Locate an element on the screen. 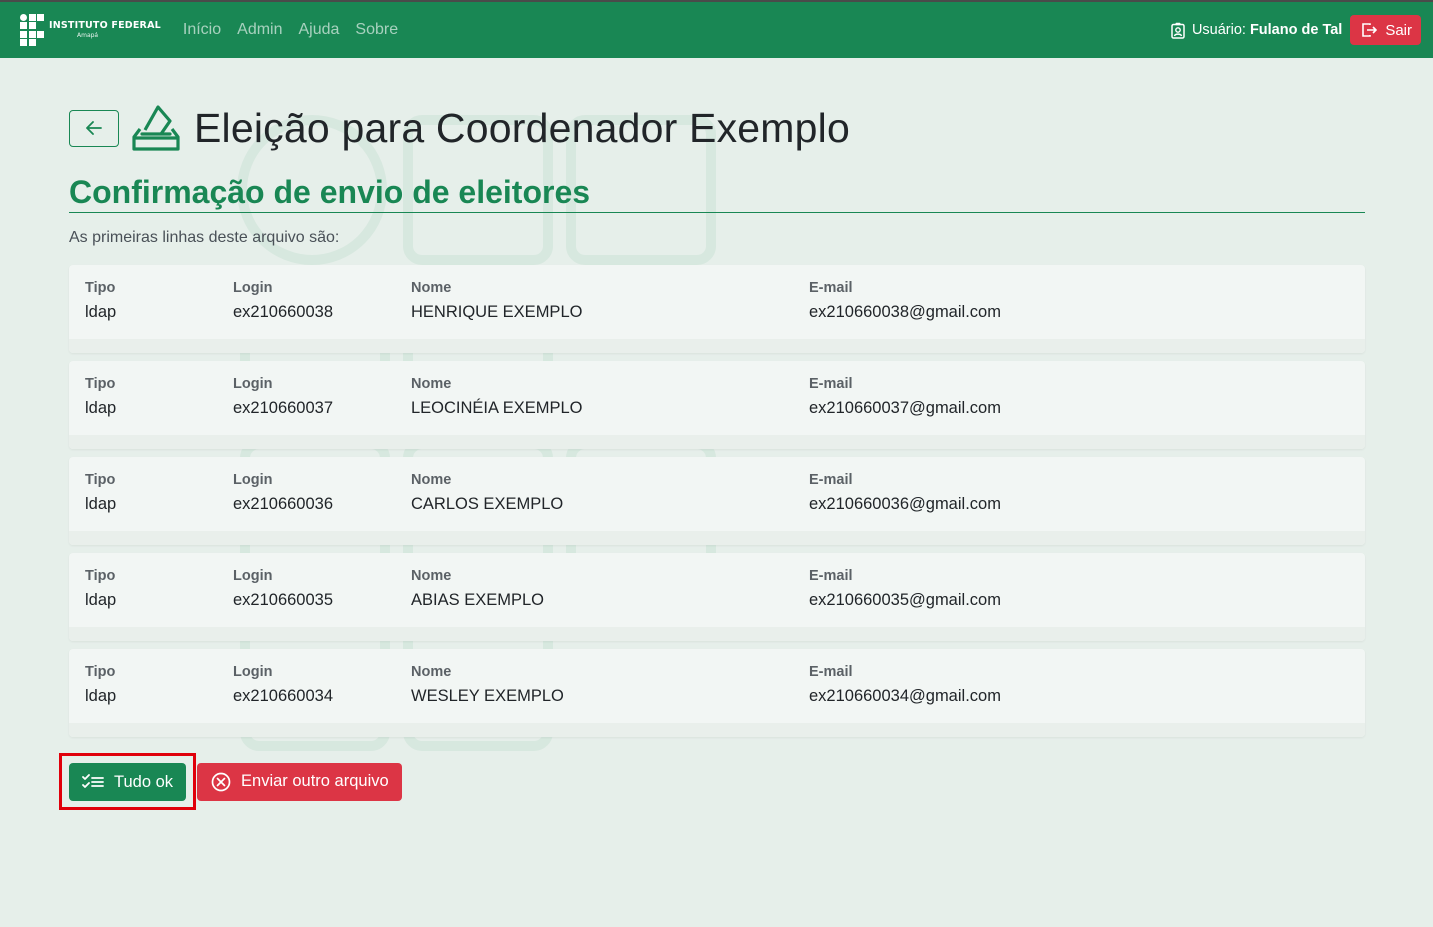 This screenshot has width=1433, height=927. email-value: ex210660036@gmail.com is located at coordinates (905, 504).